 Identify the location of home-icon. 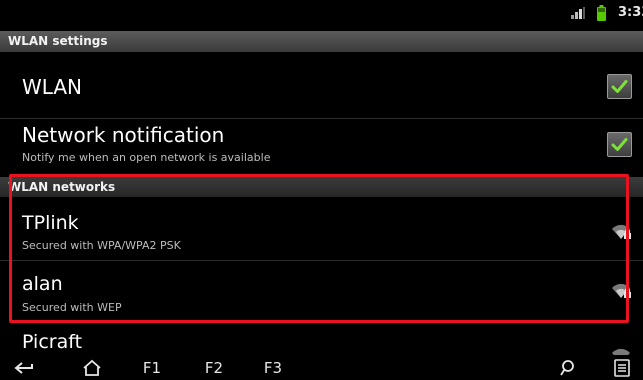
(92, 367).